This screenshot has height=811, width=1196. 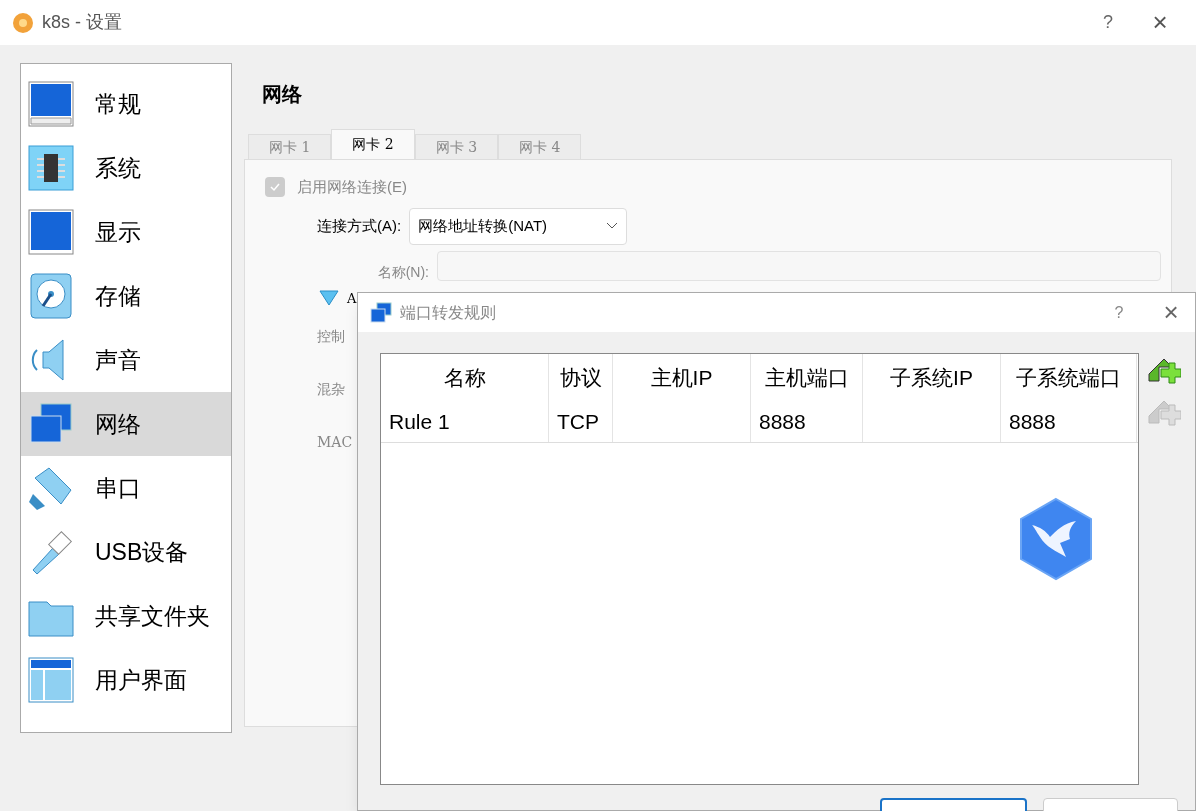 I want to click on window-layout-icon, so click(x=51, y=680).